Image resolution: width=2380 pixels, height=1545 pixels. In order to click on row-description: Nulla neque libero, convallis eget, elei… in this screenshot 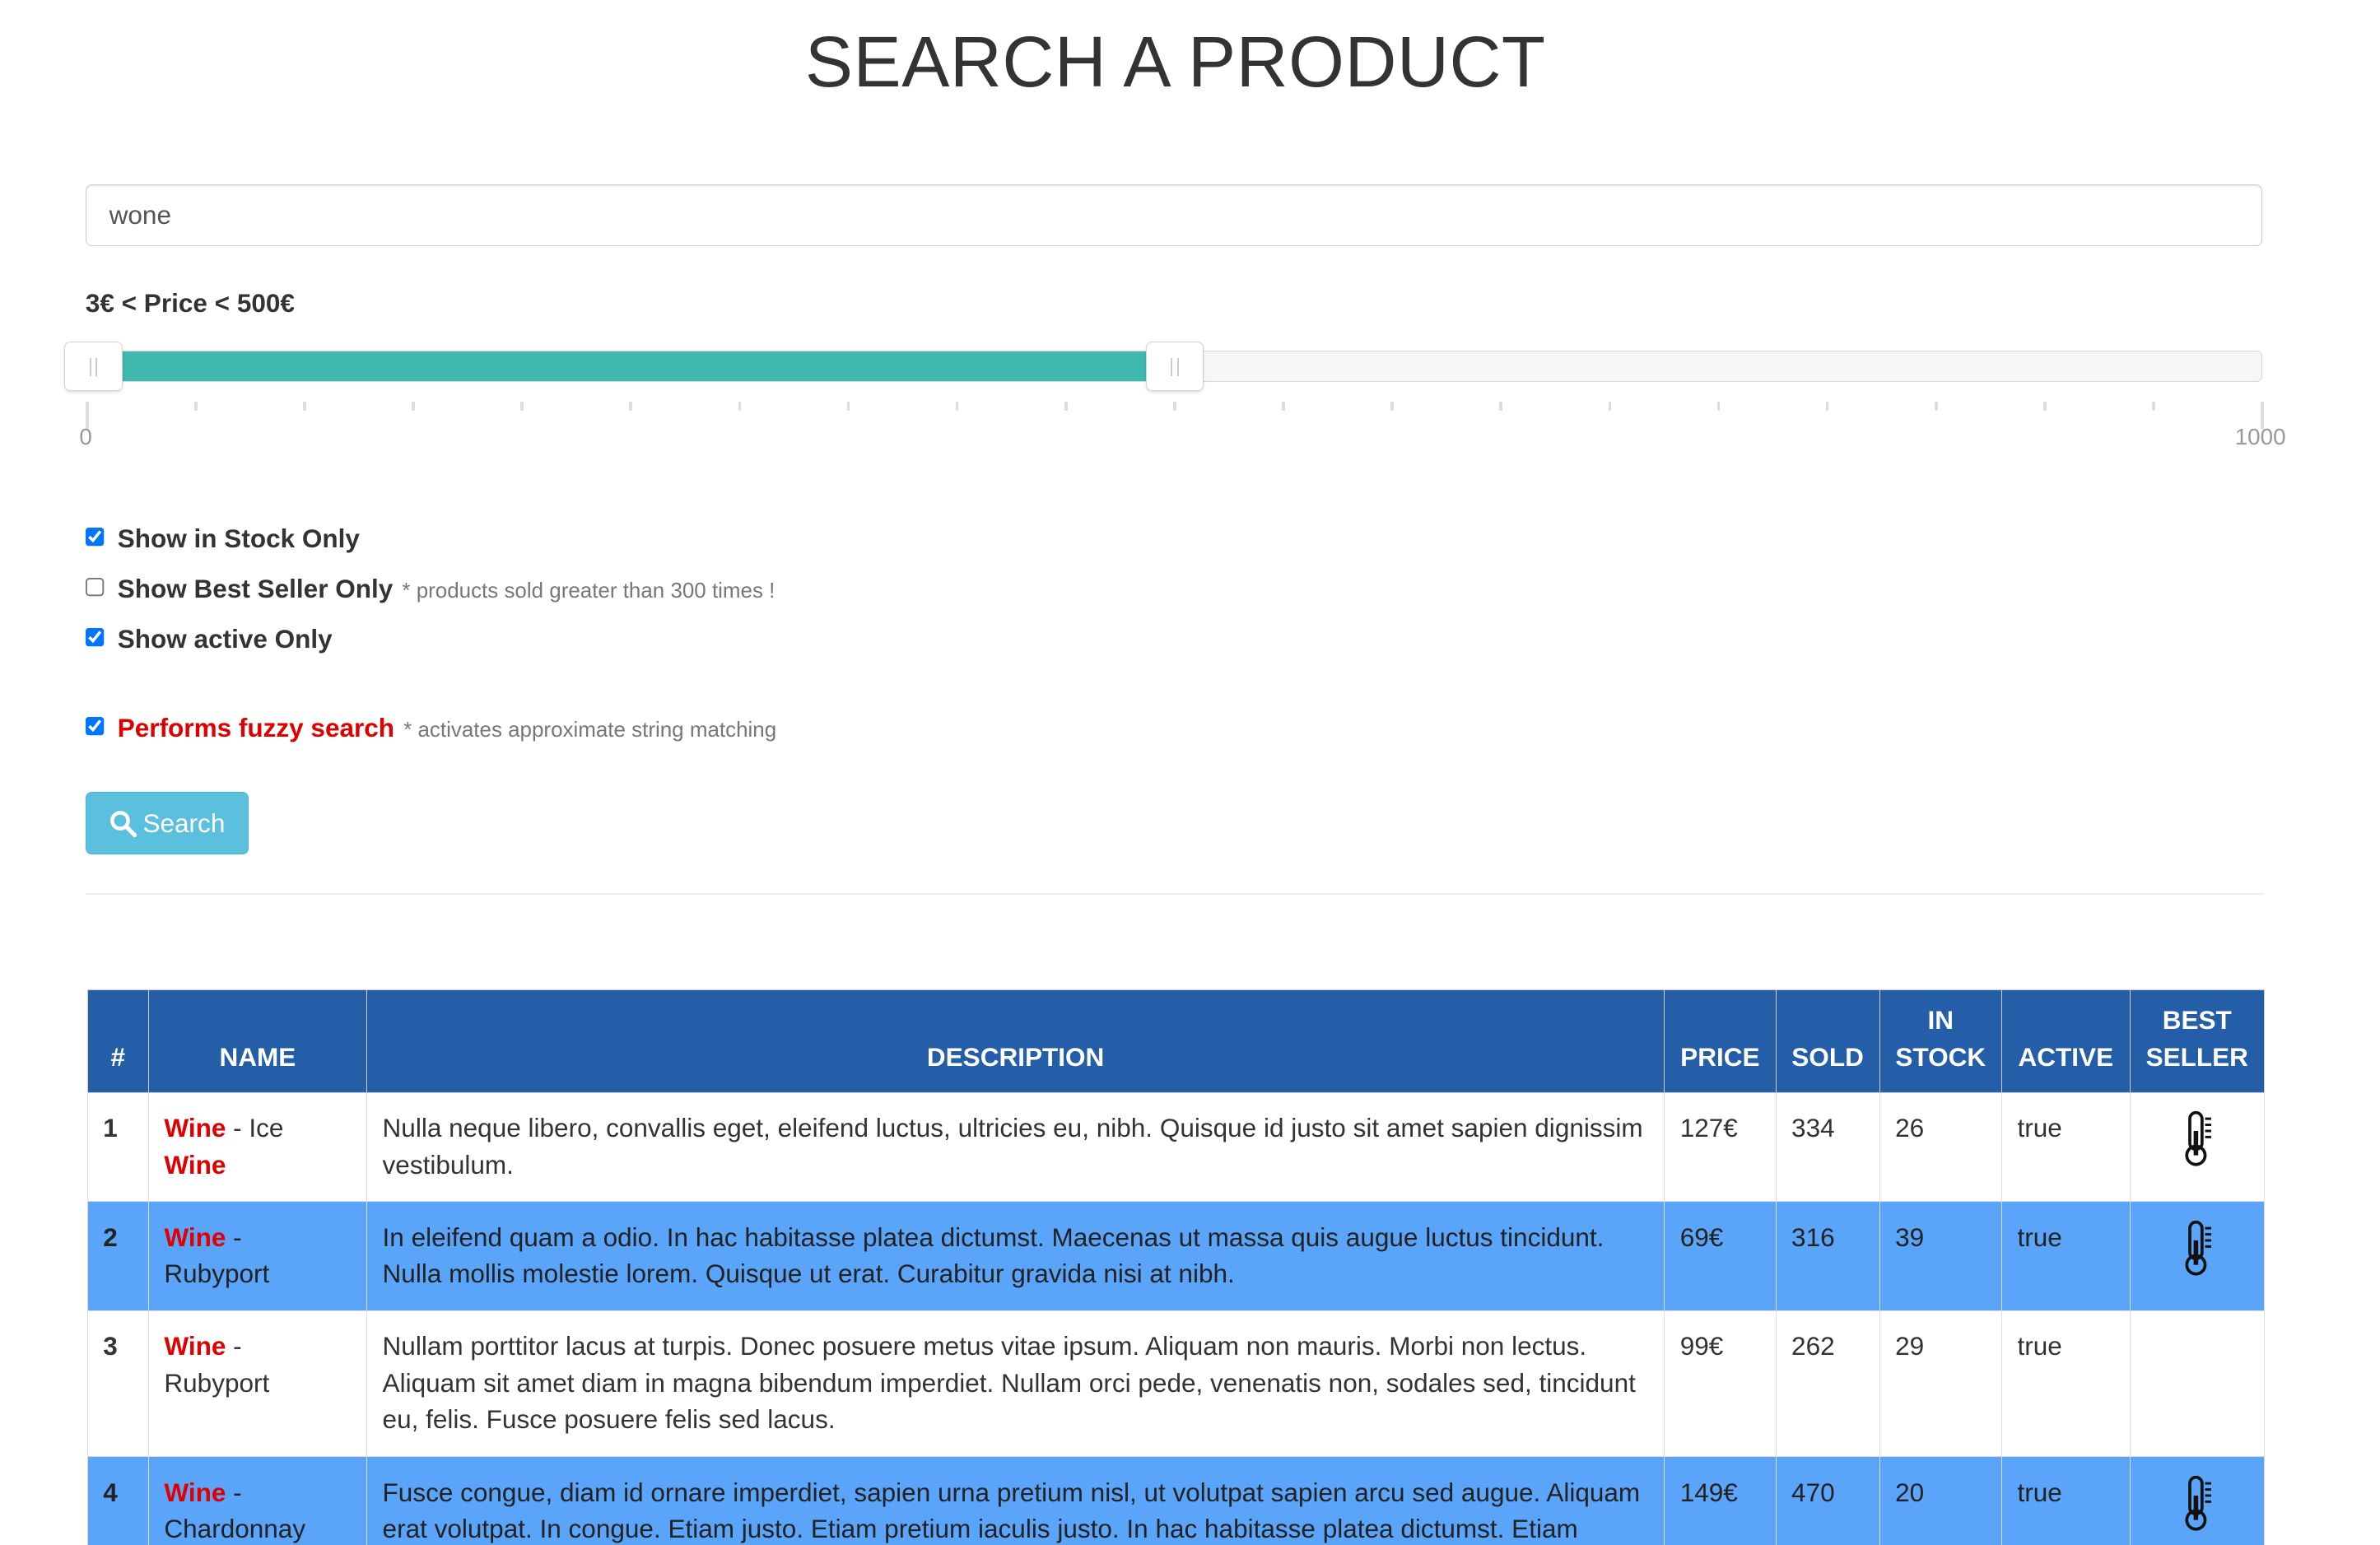, I will do `click(1015, 1147)`.